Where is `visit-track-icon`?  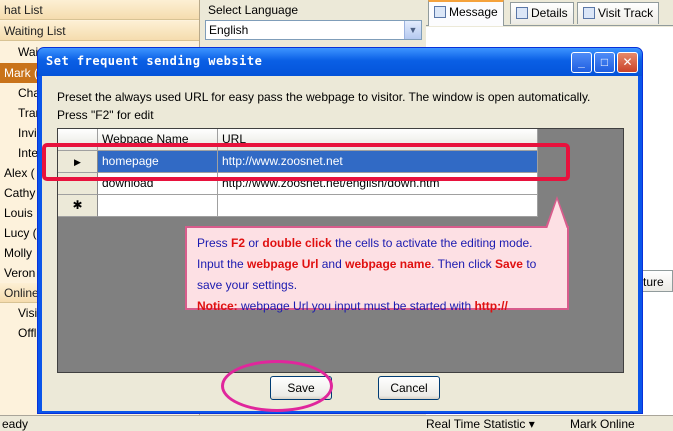 visit-track-icon is located at coordinates (589, 13).